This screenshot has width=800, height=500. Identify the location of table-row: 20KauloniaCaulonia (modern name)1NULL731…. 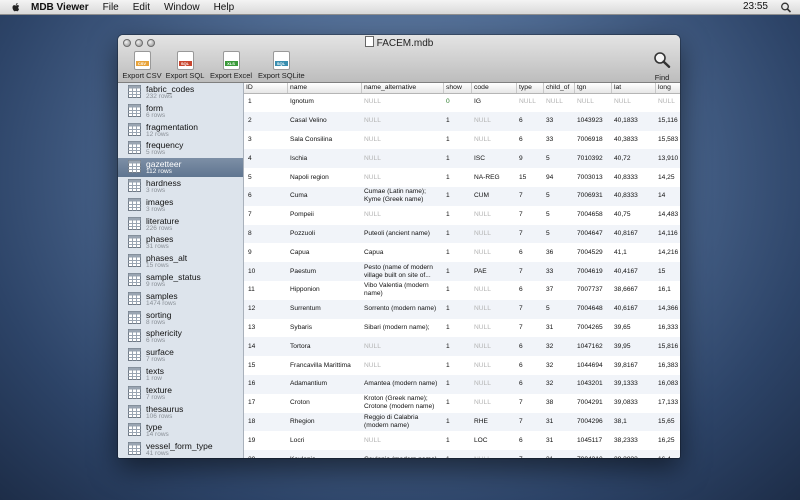
(462, 454).